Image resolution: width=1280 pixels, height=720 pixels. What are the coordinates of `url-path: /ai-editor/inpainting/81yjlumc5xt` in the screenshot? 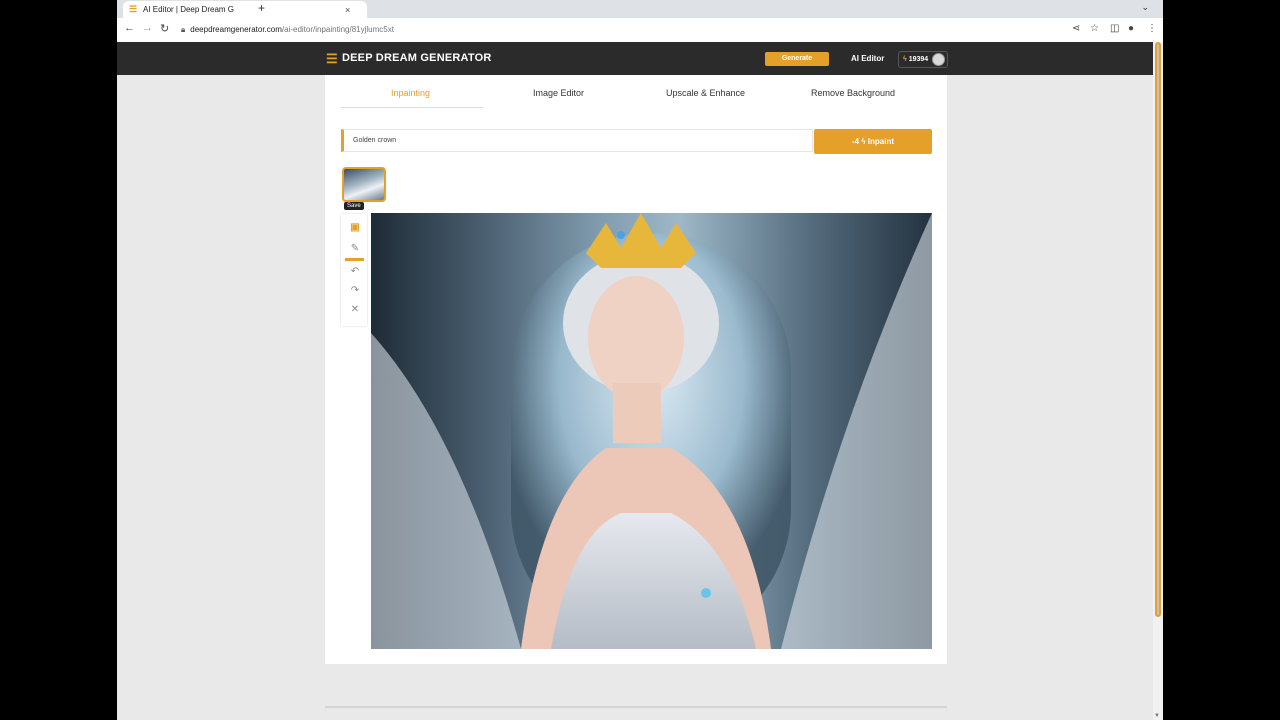 It's located at (337, 29).